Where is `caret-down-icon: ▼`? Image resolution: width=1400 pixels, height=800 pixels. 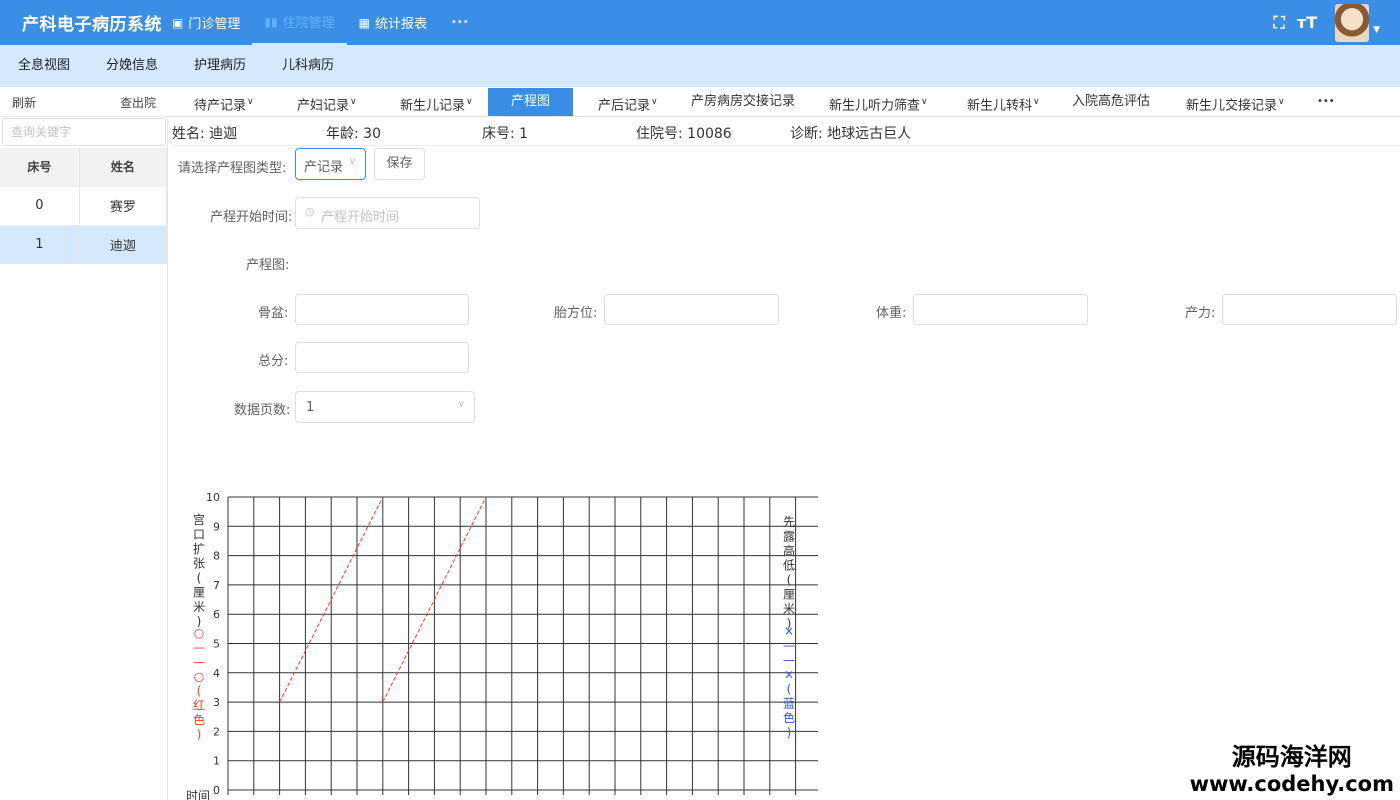
caret-down-icon: ▼ is located at coordinates (1376, 30).